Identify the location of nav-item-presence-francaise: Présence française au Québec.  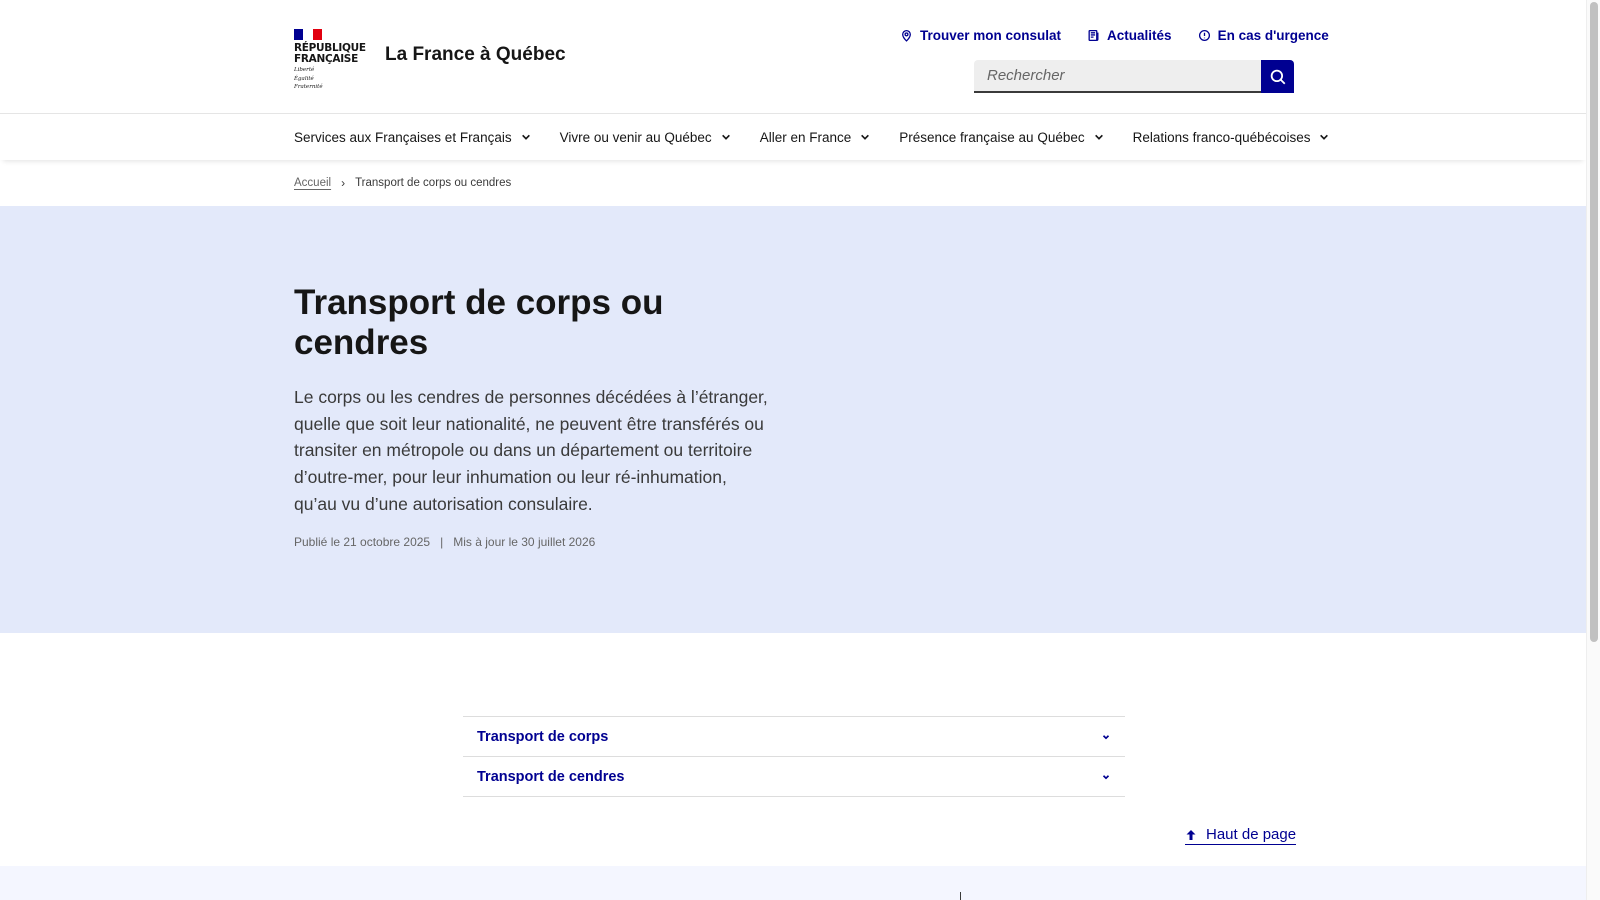
(1001, 137).